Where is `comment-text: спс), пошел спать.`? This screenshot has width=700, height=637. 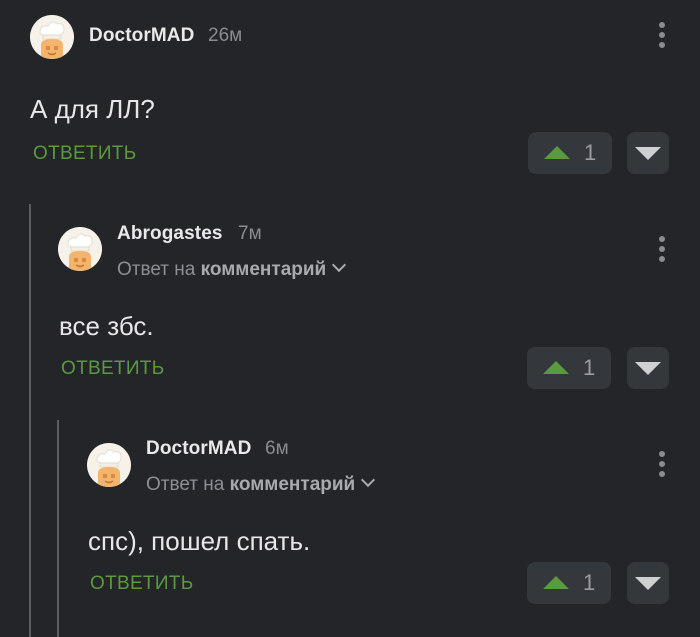 comment-text: спс), пошел спать. is located at coordinates (199, 541).